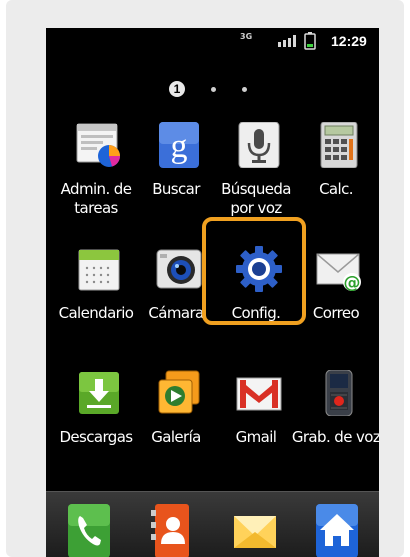 The height and width of the screenshot is (557, 410). Describe the element at coordinates (339, 393) in the screenshot. I see `voice-recorder-icon` at that location.